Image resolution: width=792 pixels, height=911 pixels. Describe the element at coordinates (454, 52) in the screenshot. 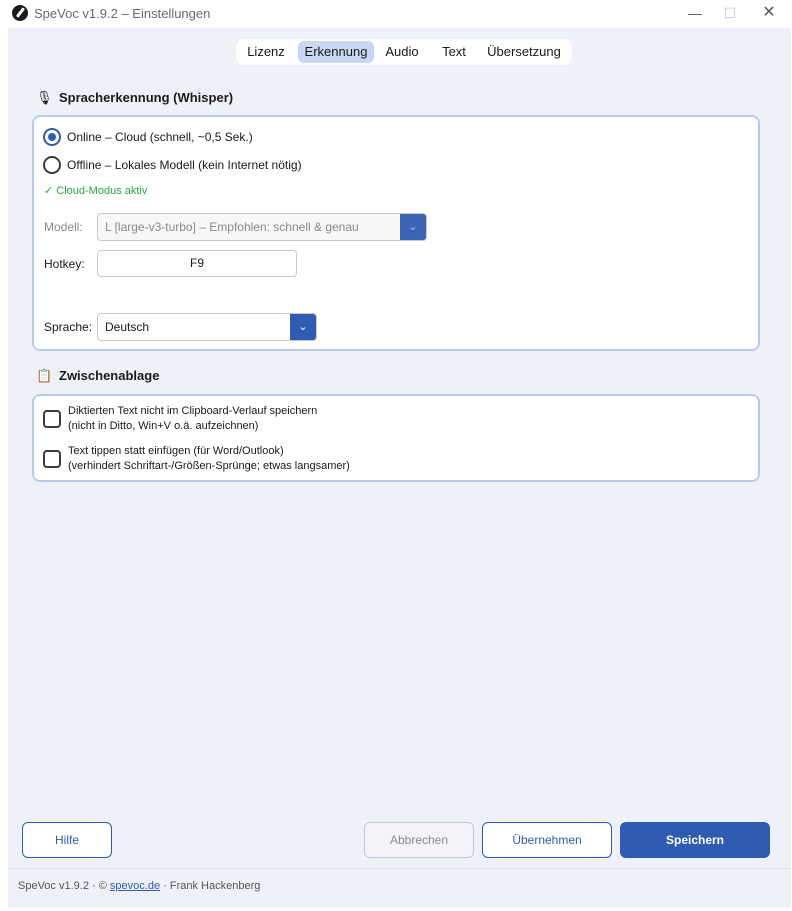

I see `tab-text: Text` at that location.